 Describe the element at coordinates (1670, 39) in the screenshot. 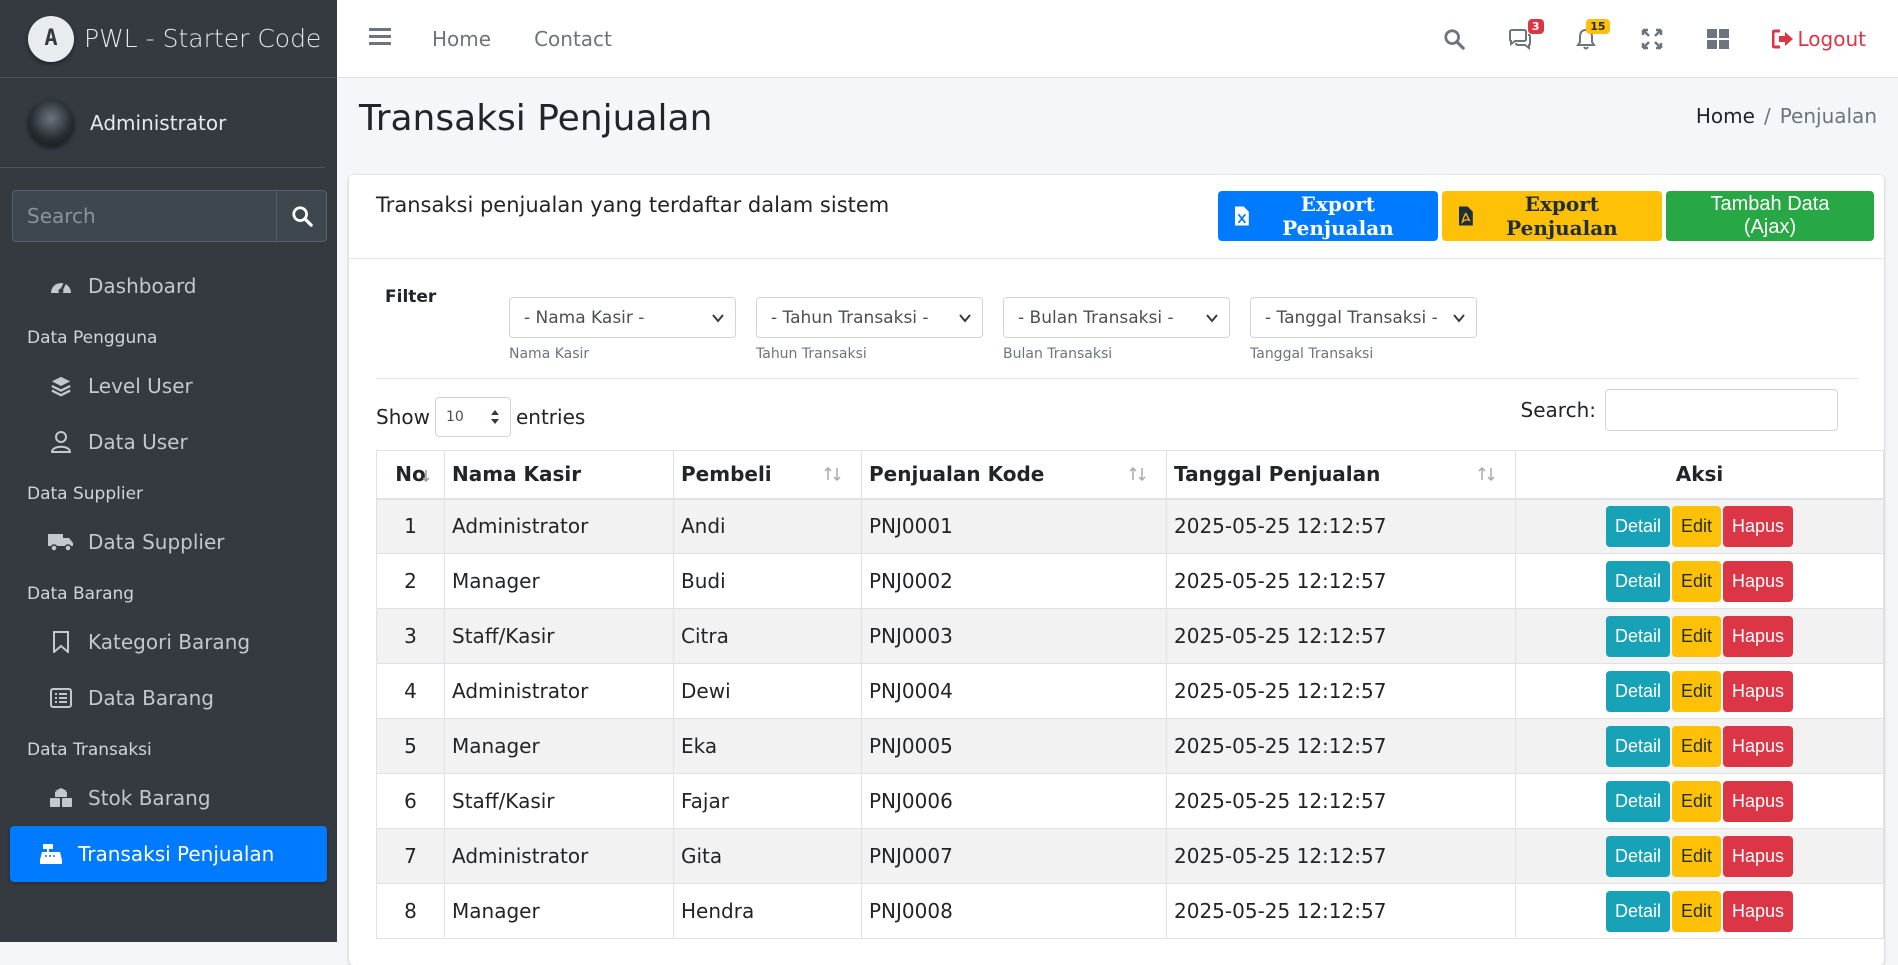

I see `navbar-right: 3 15 Logout` at that location.